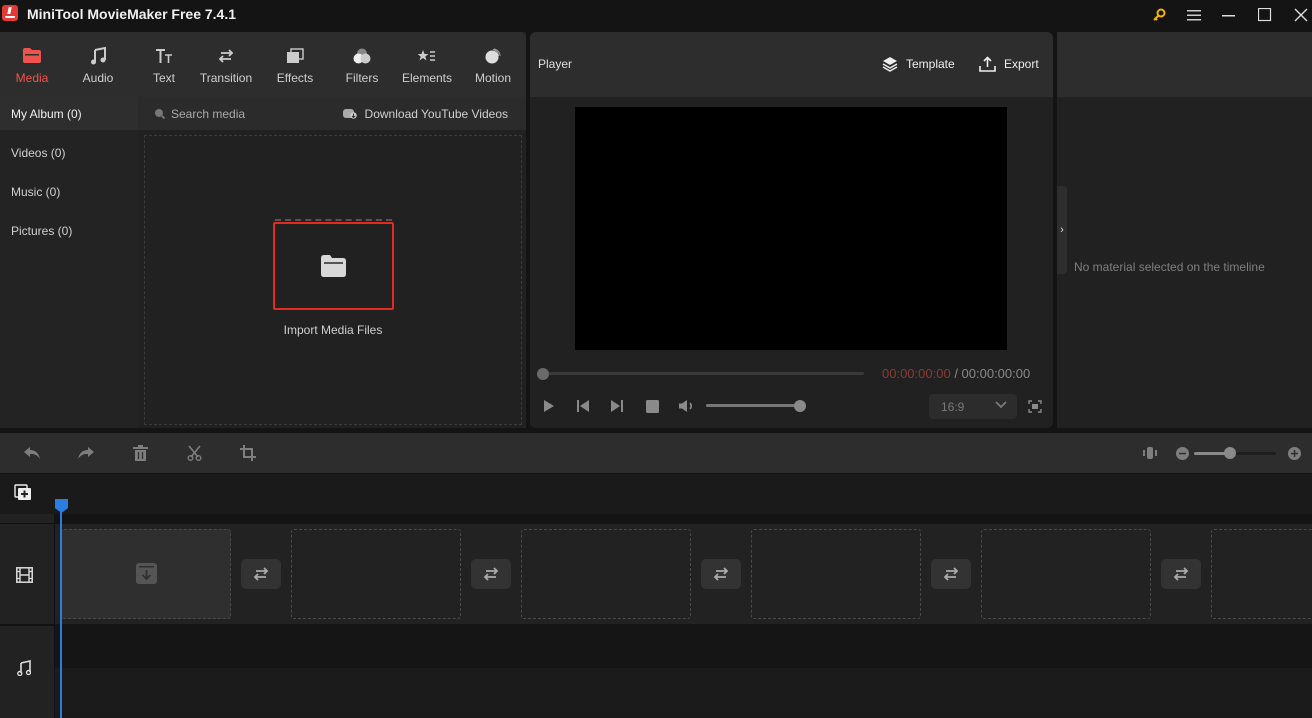 Image resolution: width=1312 pixels, height=718 pixels. I want to click on sidebar-item-pictures: Pictures (0), so click(69, 230).